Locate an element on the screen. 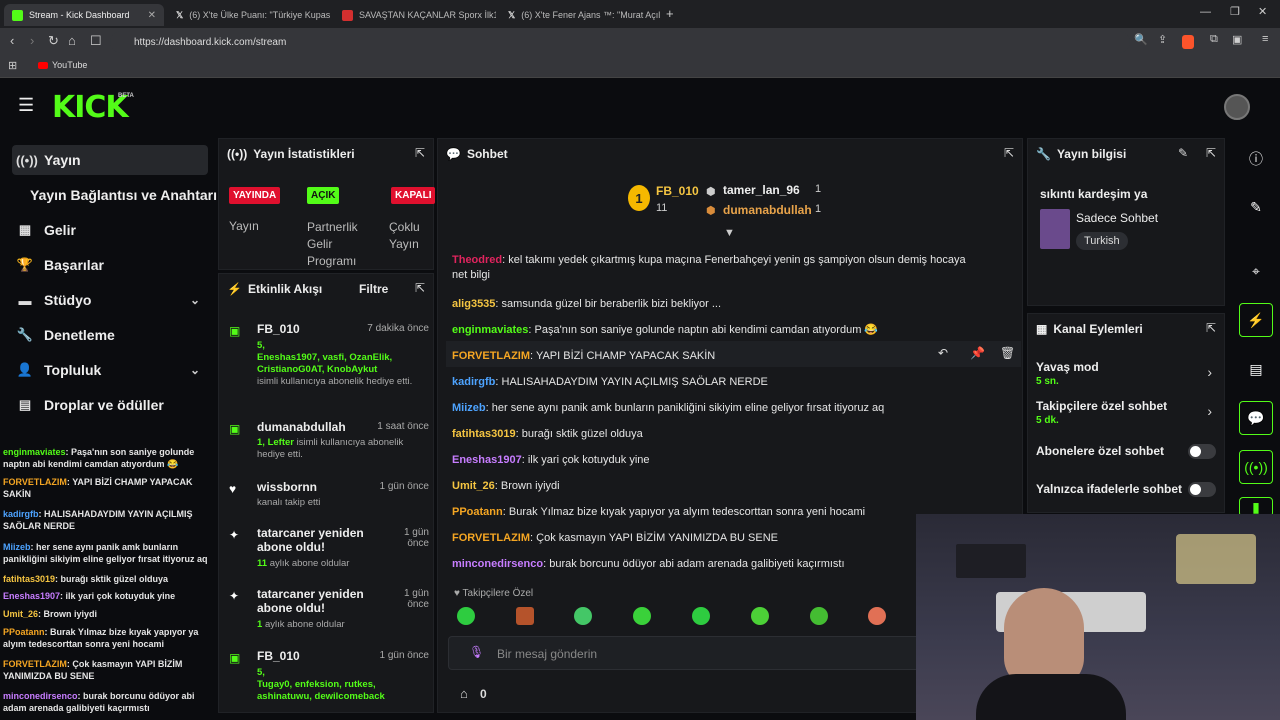 This screenshot has height=720, width=1280. wallet-icon: ▣ is located at coordinates (1237, 39).